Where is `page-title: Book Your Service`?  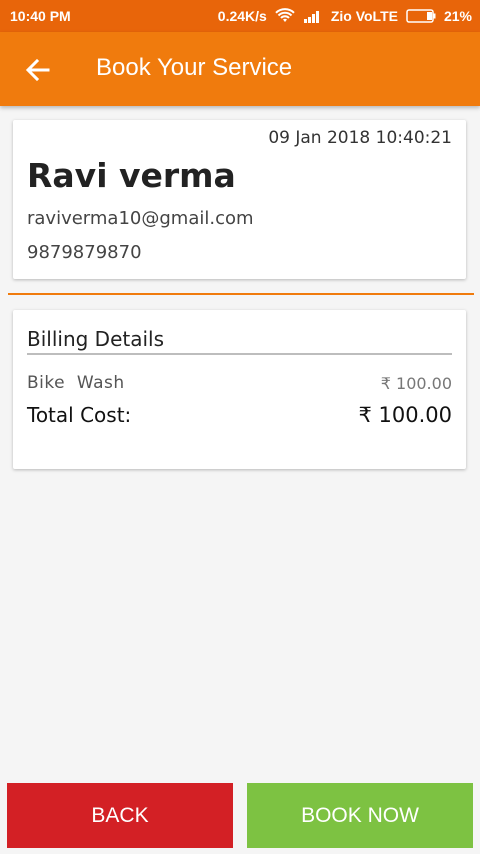 page-title: Book Your Service is located at coordinates (194, 67).